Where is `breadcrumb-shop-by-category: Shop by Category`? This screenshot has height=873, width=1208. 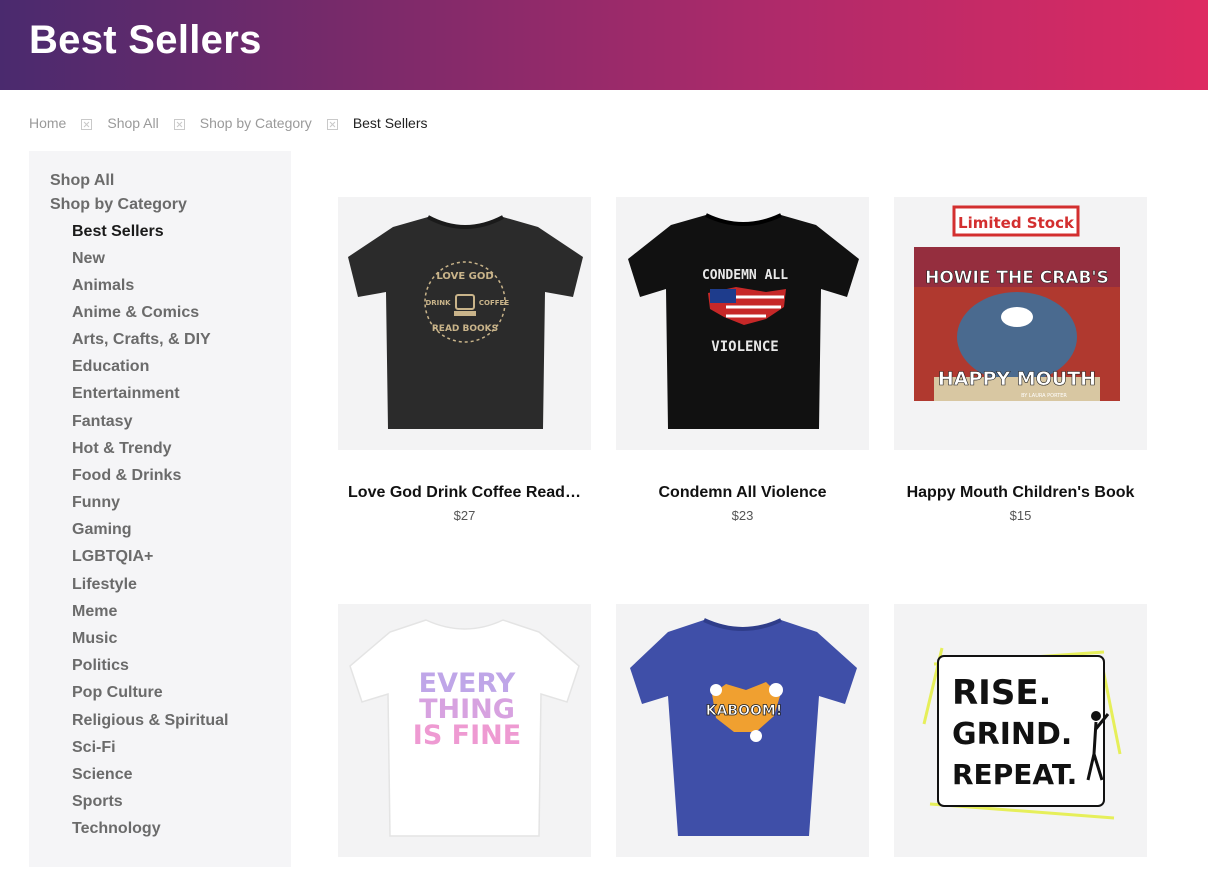
breadcrumb-shop-by-category: Shop by Category is located at coordinates (256, 123).